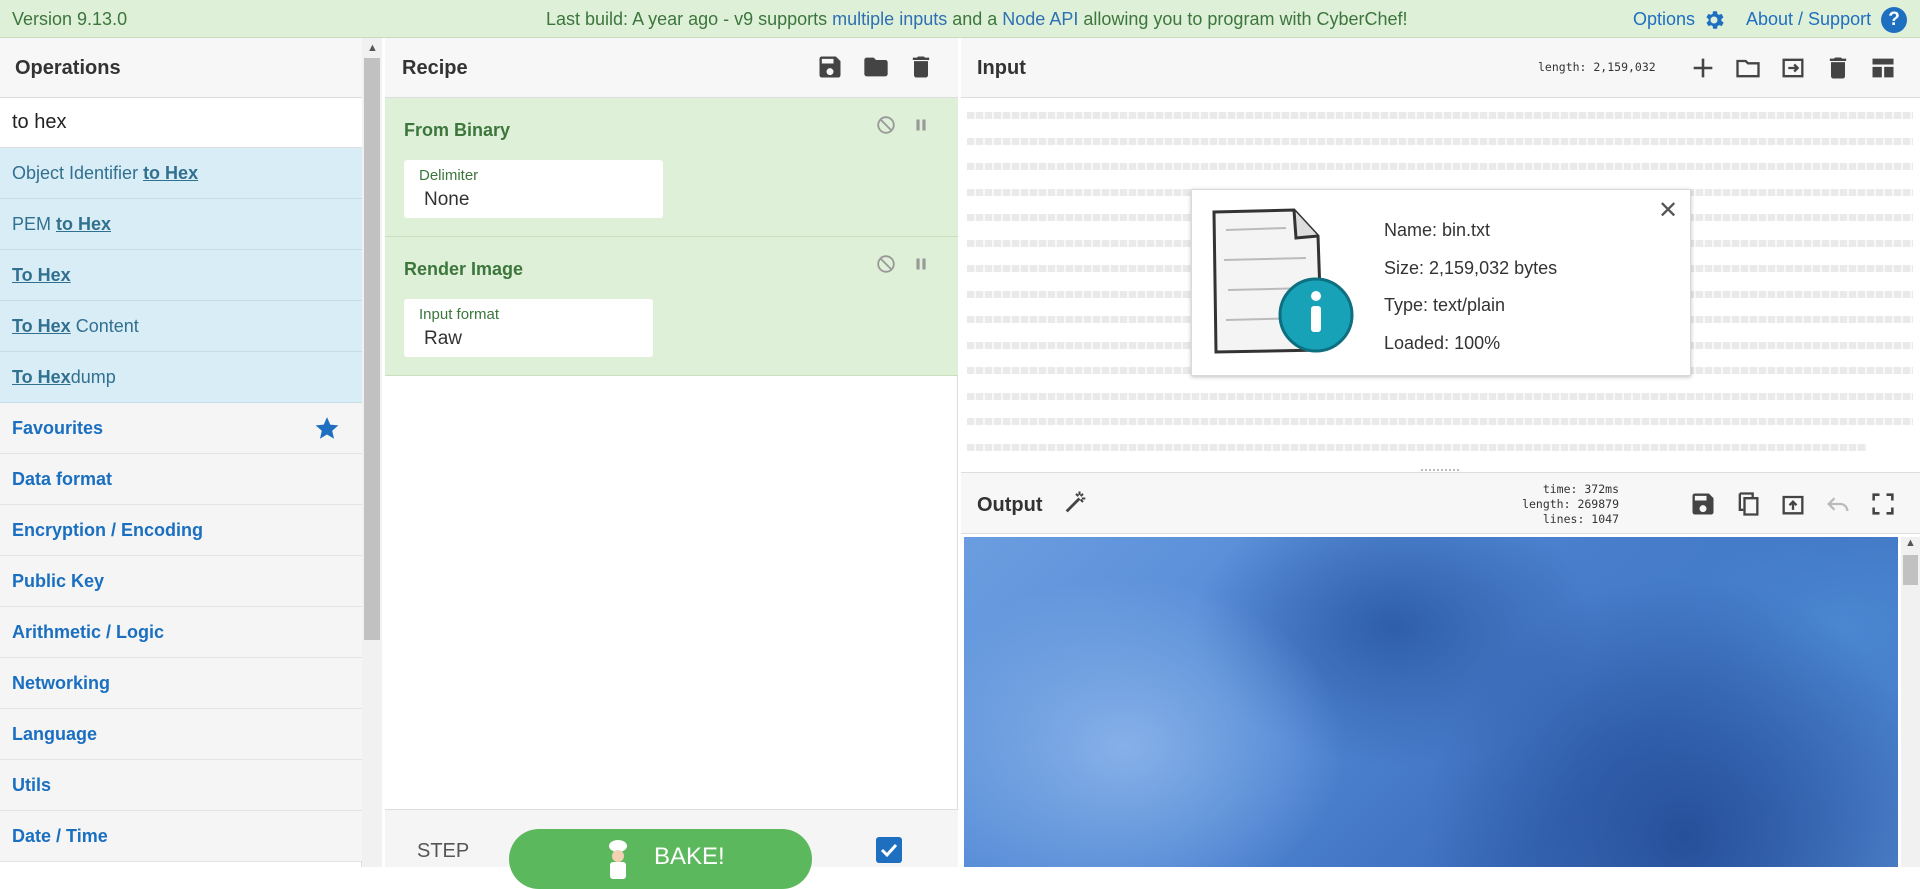 This screenshot has width=1920, height=889. I want to click on delimiter-label: Delimiter, so click(449, 175).